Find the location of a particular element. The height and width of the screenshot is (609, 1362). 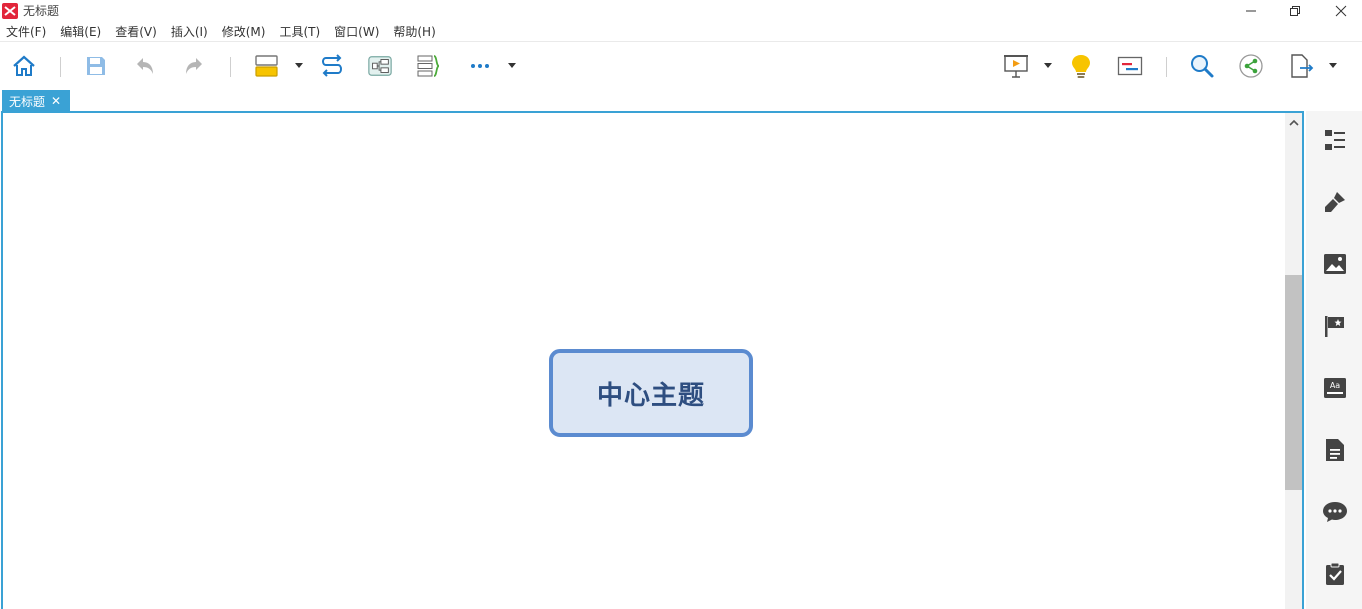

svg-text: Aa is located at coordinates (1335, 385).